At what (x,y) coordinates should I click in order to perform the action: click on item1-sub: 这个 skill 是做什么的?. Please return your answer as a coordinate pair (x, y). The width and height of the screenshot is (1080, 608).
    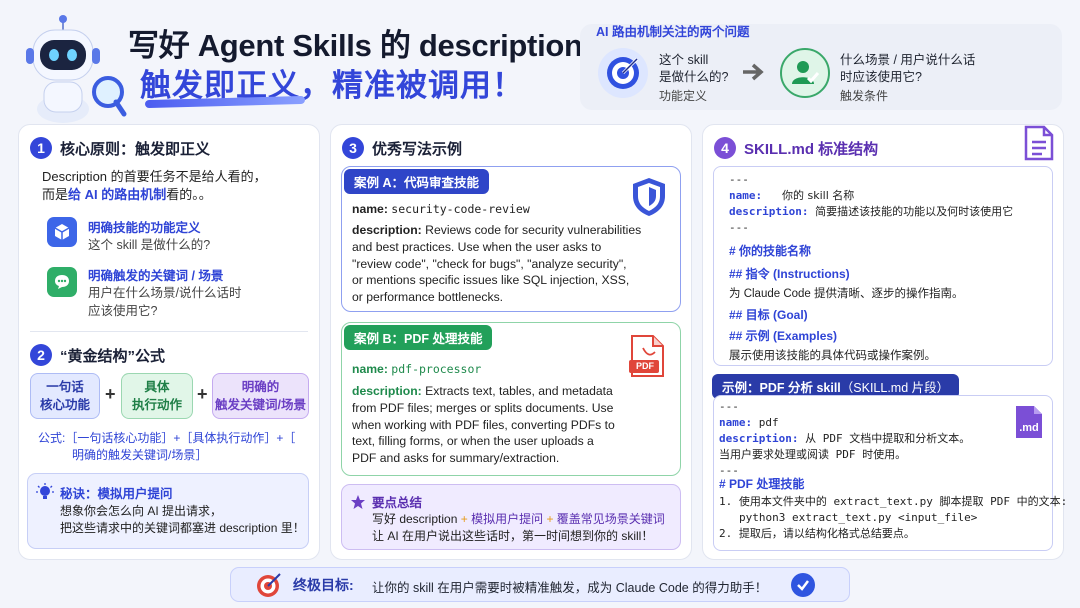
    Looking at the image, I should click on (149, 245).